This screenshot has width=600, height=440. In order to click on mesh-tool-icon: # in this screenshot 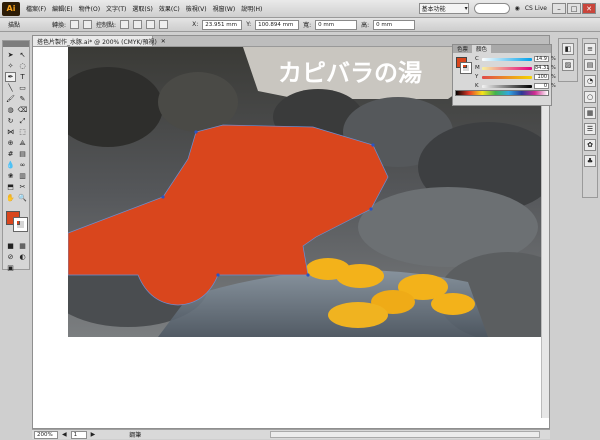, I will do `click(10, 154)`.